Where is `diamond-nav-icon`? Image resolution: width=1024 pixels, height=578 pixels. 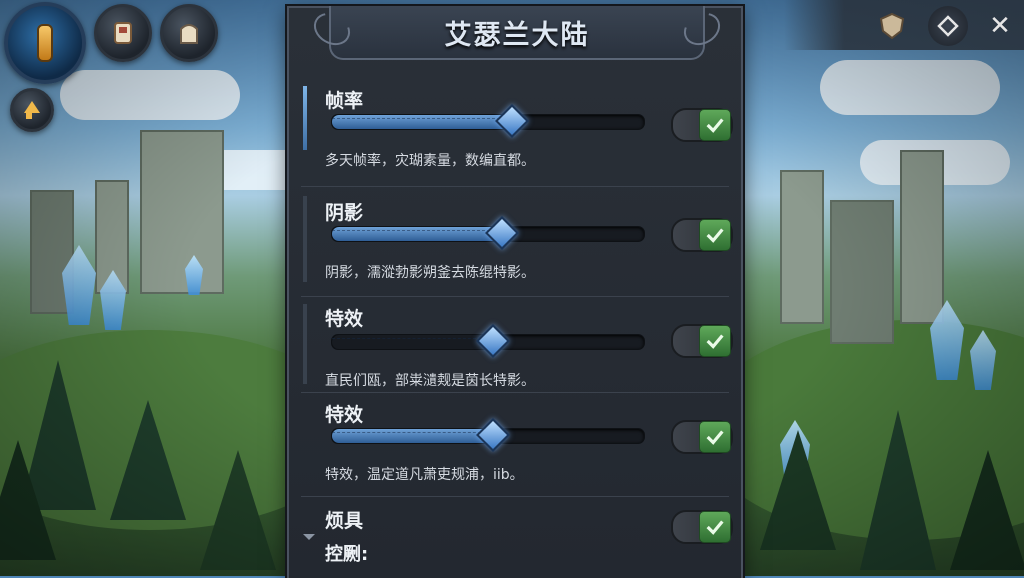
diamond-nav-icon is located at coordinates (948, 26).